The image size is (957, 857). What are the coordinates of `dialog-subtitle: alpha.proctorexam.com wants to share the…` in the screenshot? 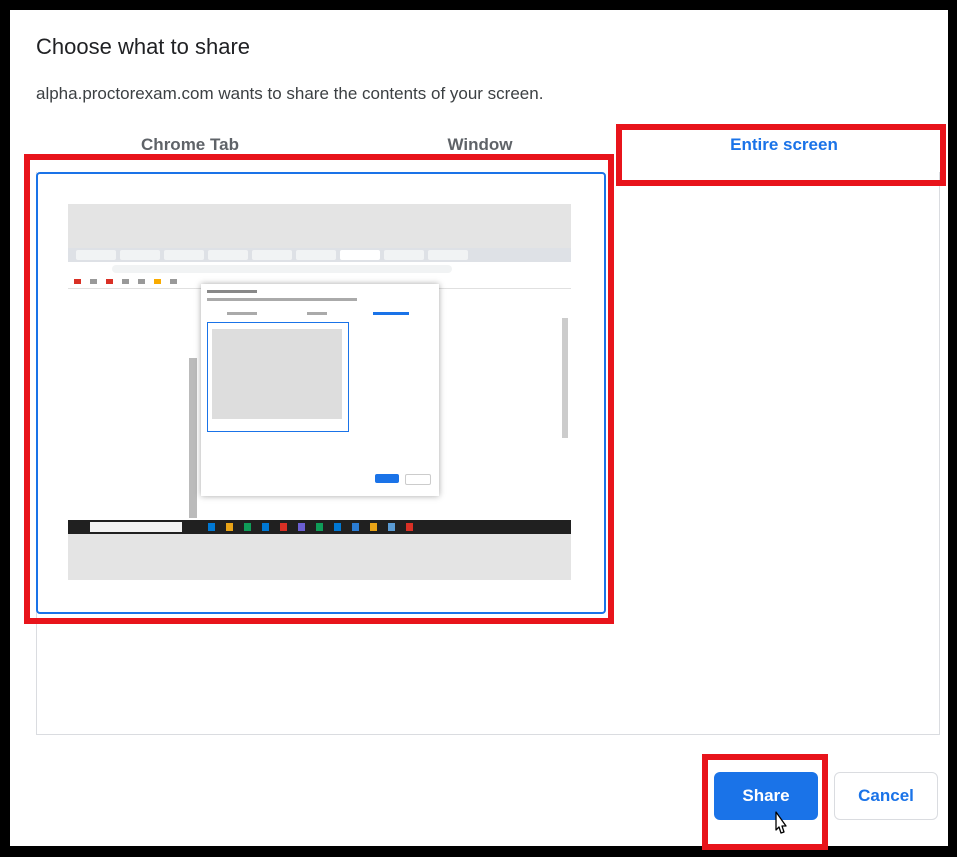 It's located at (290, 93).